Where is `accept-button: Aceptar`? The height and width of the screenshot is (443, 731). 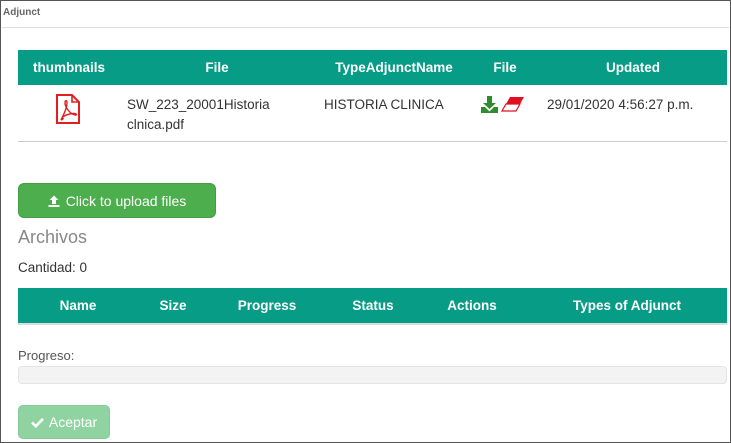 accept-button: Aceptar is located at coordinates (64, 422).